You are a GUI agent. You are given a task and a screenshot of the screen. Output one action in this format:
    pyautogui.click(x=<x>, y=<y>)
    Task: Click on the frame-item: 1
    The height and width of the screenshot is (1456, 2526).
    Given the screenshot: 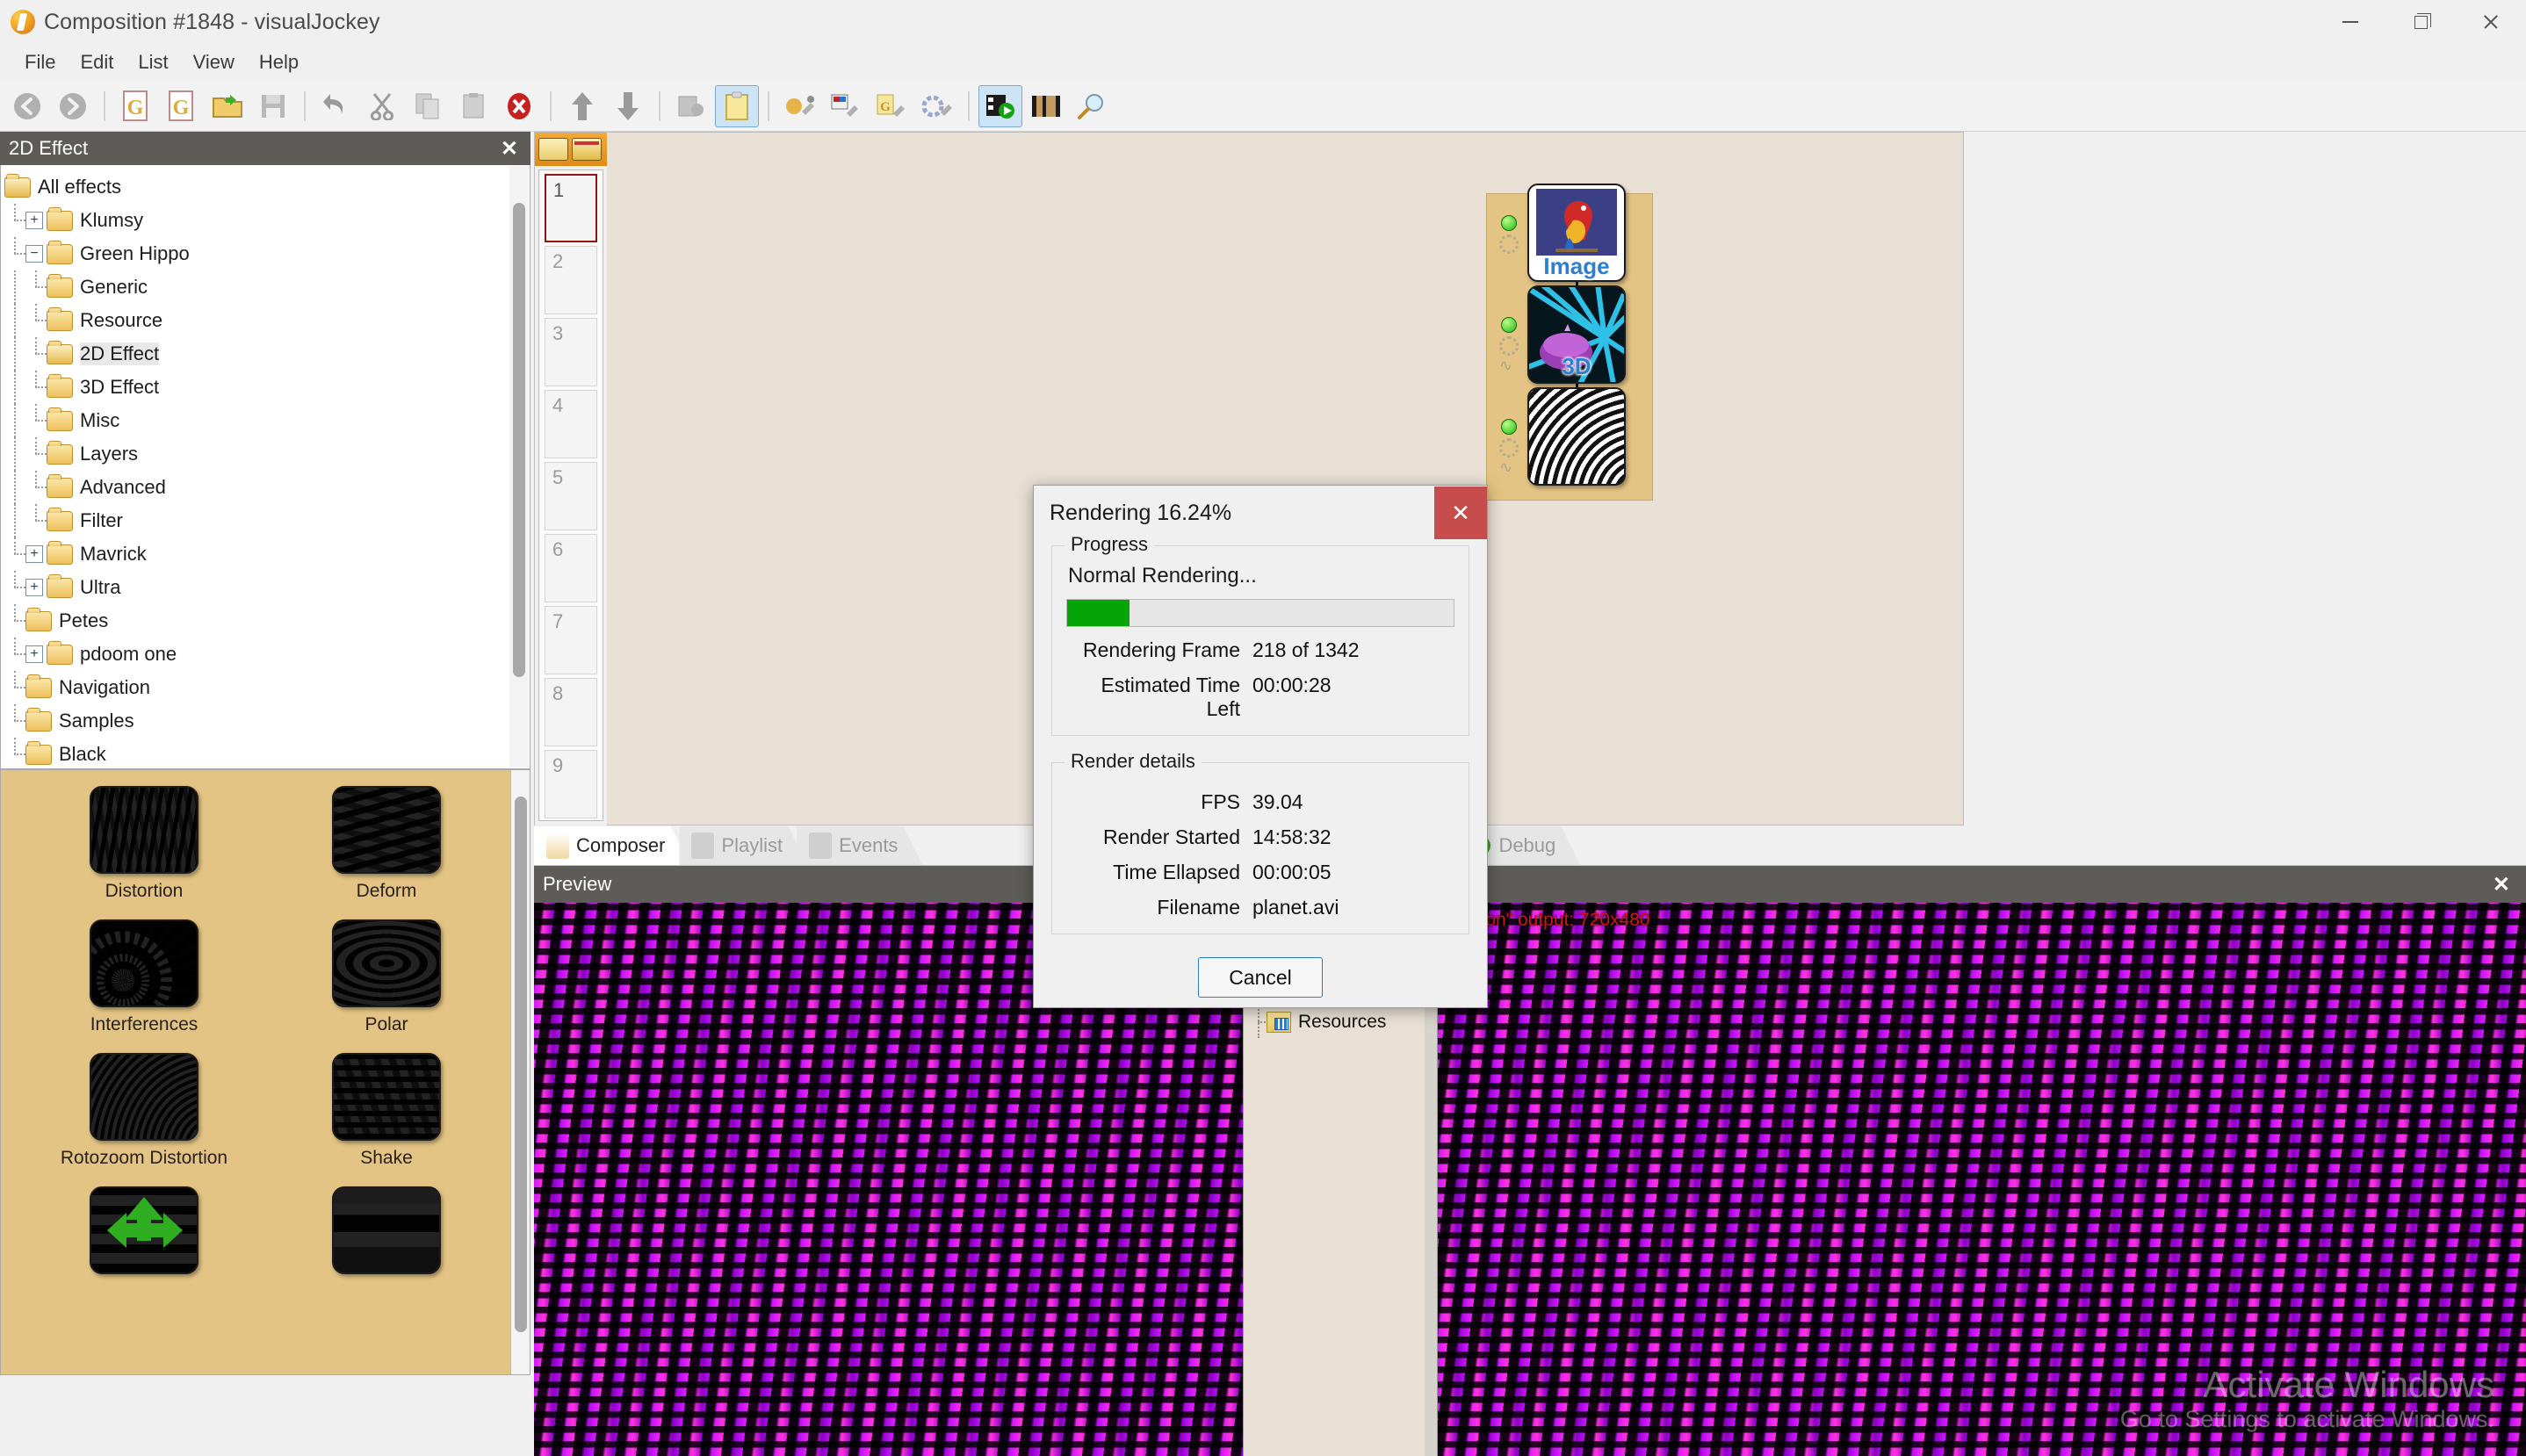 What is the action you would take?
    pyautogui.click(x=571, y=208)
    